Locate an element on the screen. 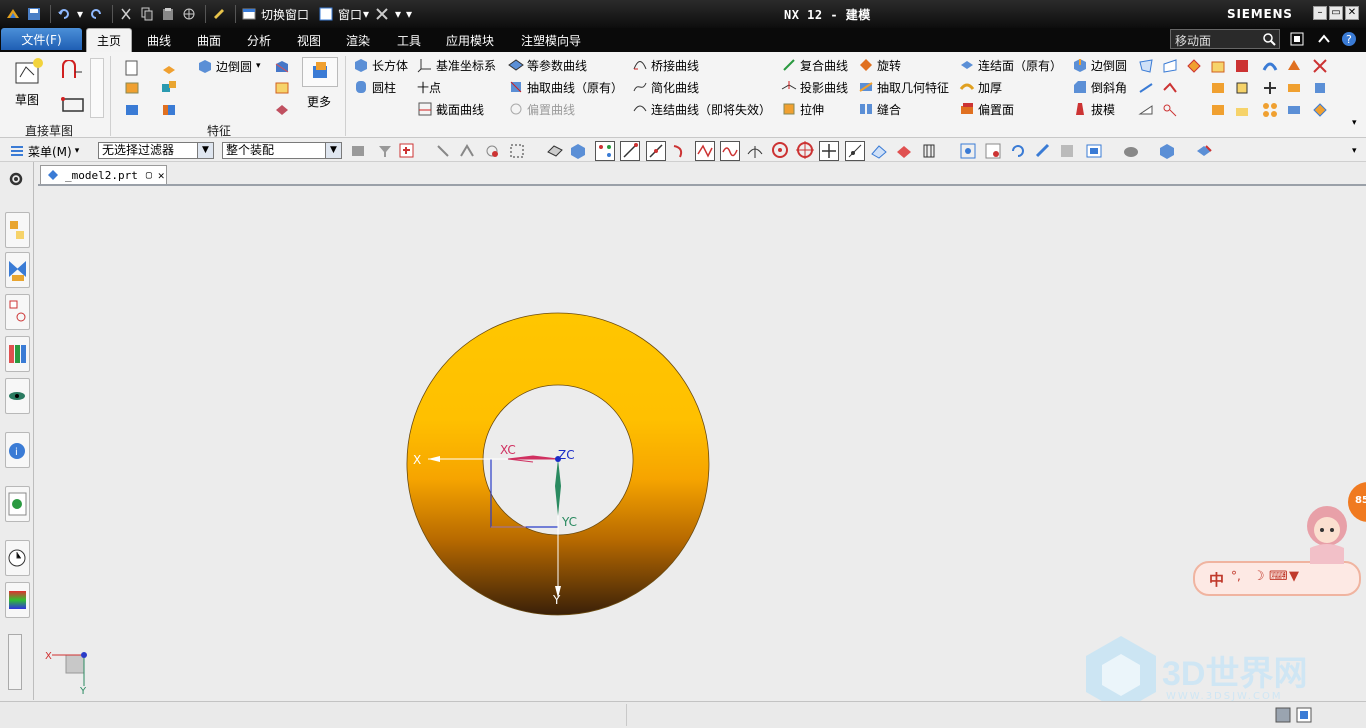 Image resolution: width=1366 pixels, height=728 pixels. select-all-icon is located at coordinates (407, 151).